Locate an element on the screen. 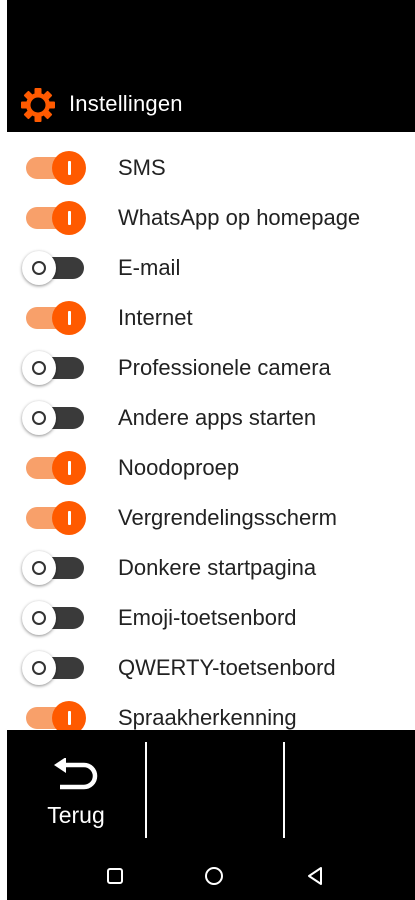  back-triangle-icon is located at coordinates (315, 876).